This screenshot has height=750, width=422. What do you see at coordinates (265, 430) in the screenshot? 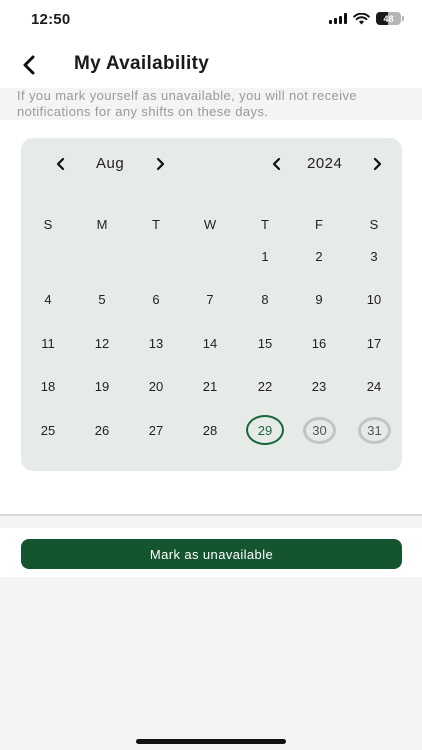
I see `calendar-day: 29` at bounding box center [265, 430].